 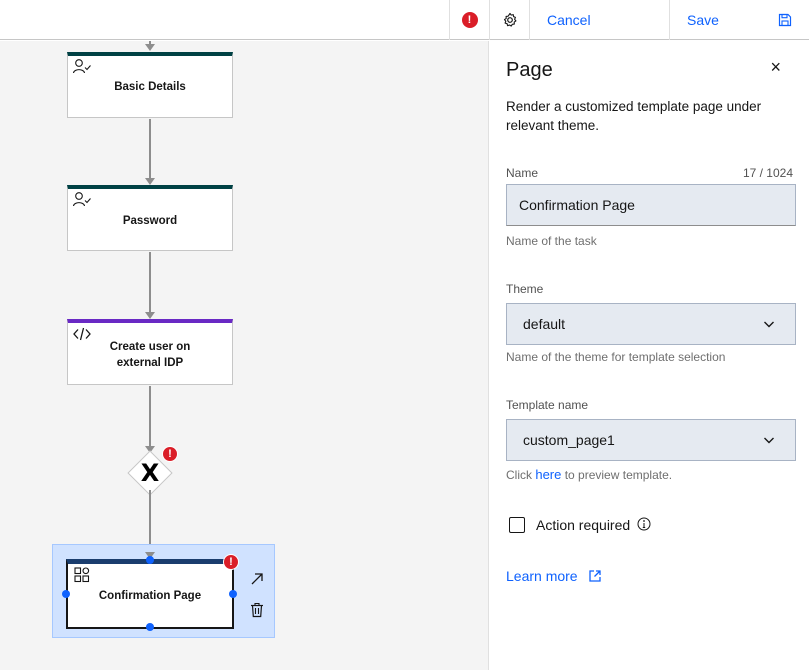 What do you see at coordinates (785, 20) in the screenshot?
I see `floppy-disk-icon` at bounding box center [785, 20].